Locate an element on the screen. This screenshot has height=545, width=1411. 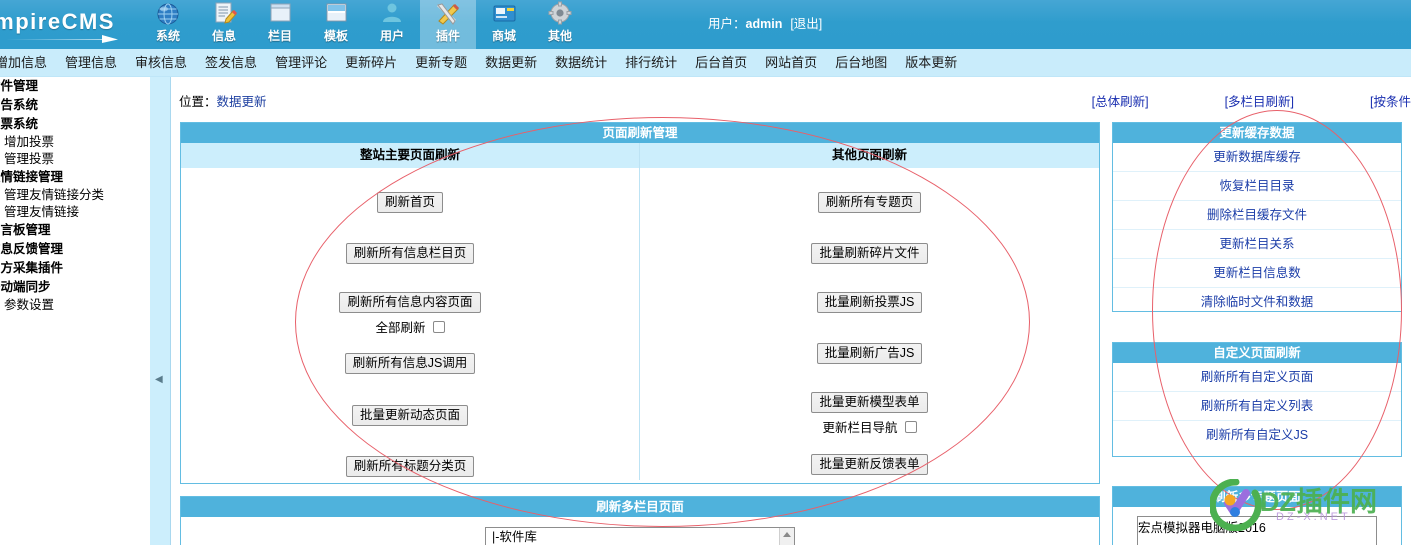
refresh-all-custom-js-link: 刷新所有自定义JS is located at coordinates (1257, 435).